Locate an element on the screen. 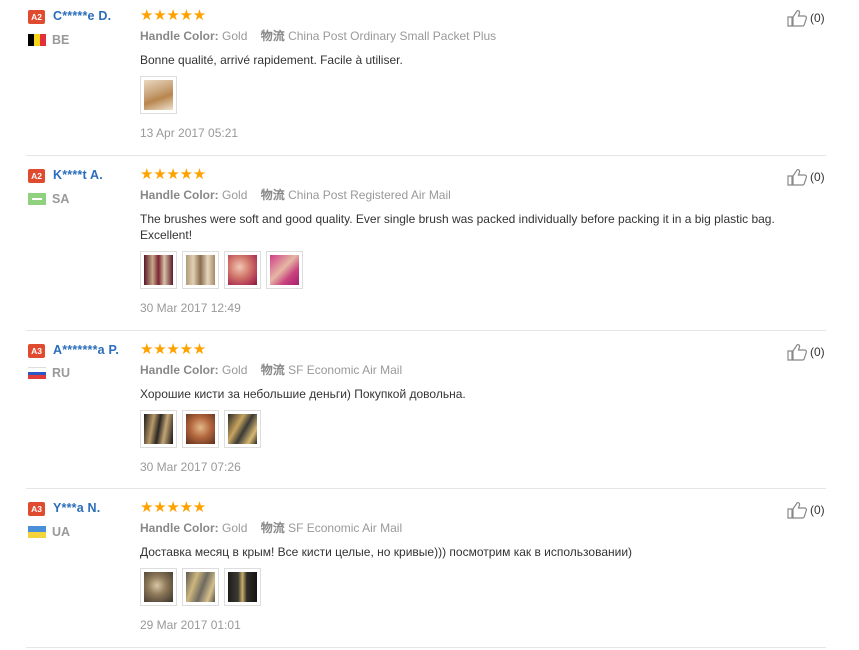 This screenshot has height=650, width=859. review-date: 13 Apr 2017 05:21 is located at coordinates (189, 133).